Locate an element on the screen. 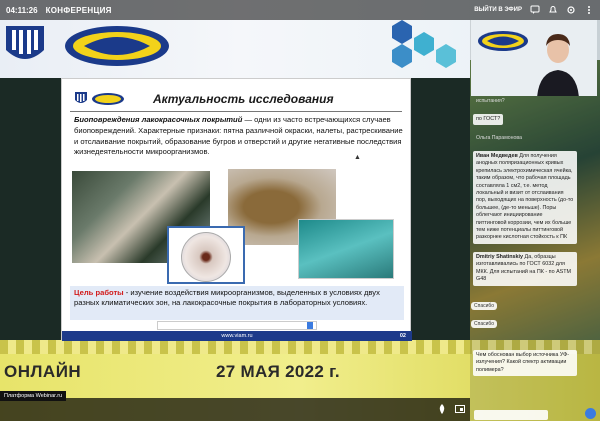 Image resolution: width=600 pixels, height=421 pixels. event-date: 27 МАЯ 2022 г. is located at coordinates (278, 371).